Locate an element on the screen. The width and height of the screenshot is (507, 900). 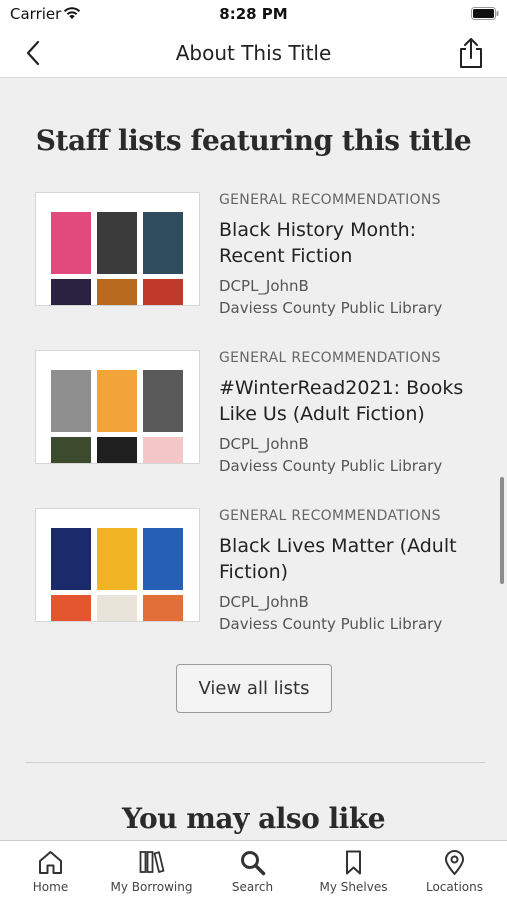
share-icon is located at coordinates (471, 53).